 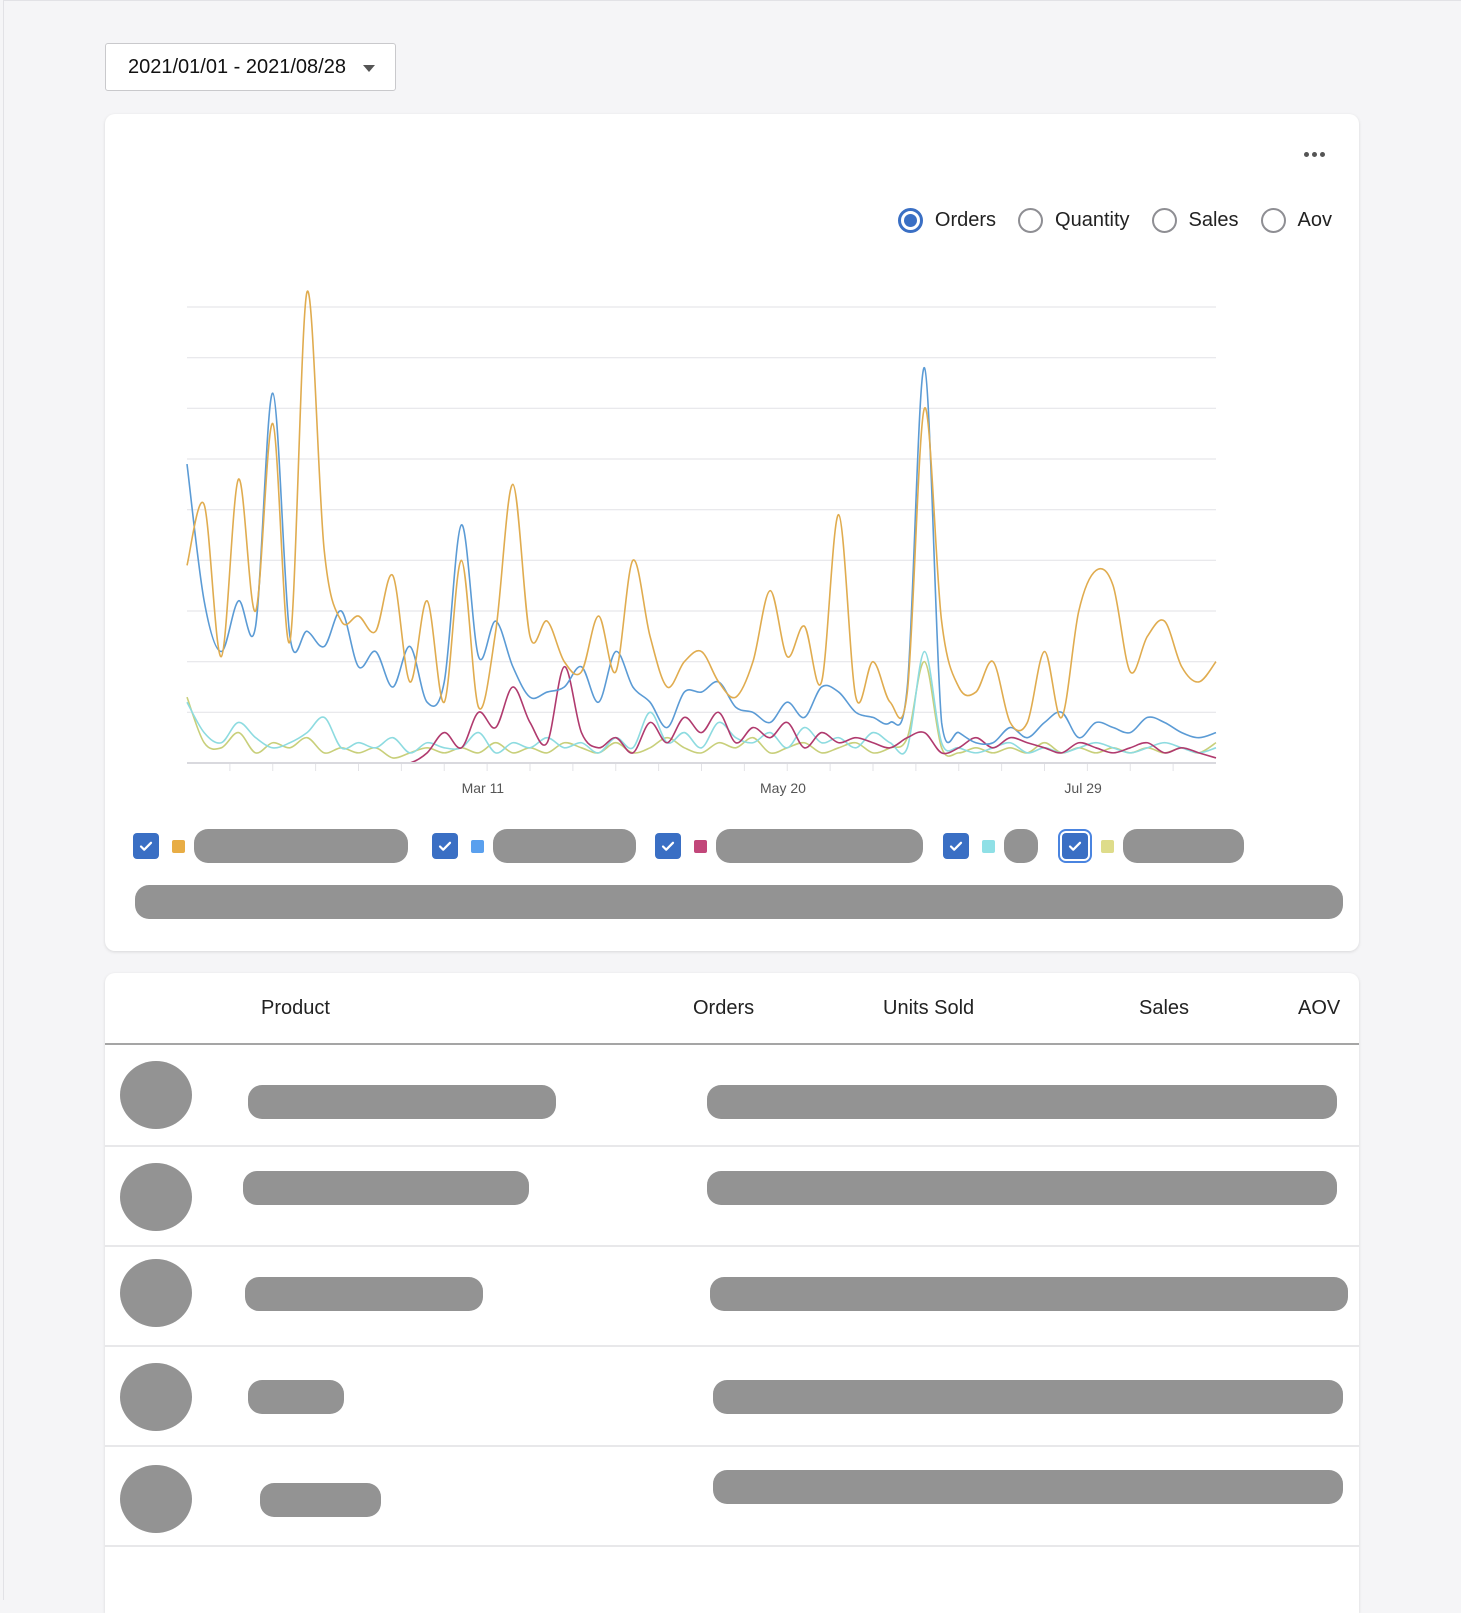 What do you see at coordinates (369, 68) in the screenshot?
I see `chevron-down-icon` at bounding box center [369, 68].